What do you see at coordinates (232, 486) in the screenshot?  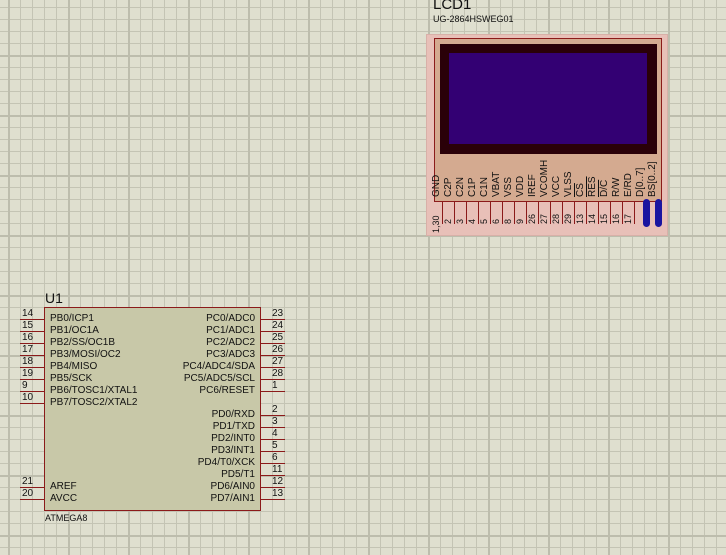 I see `mcu-pin-label: PD6/AIN0` at bounding box center [232, 486].